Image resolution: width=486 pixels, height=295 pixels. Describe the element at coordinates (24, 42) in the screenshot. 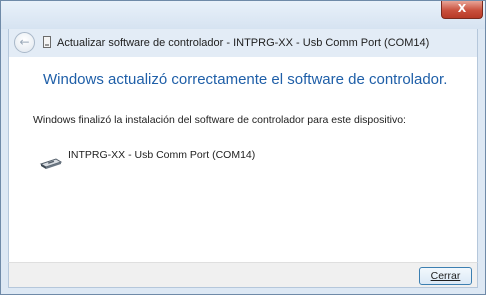

I see `back-button: ←` at that location.